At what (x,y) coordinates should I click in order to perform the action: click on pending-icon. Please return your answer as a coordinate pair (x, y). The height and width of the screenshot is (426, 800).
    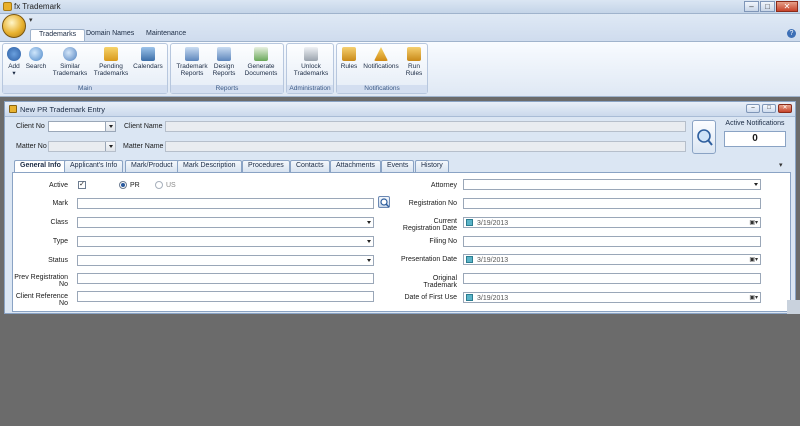
    Looking at the image, I should click on (111, 54).